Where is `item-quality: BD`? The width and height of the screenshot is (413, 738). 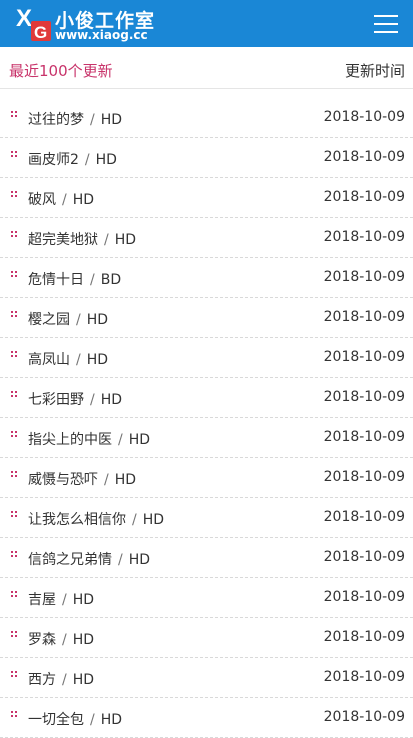 item-quality: BD is located at coordinates (111, 280).